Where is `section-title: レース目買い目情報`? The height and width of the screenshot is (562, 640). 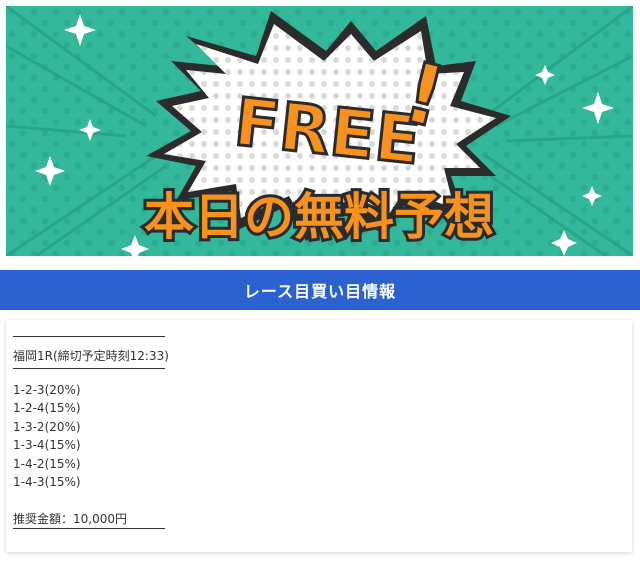 section-title: レース目買い目情報 is located at coordinates (320, 291).